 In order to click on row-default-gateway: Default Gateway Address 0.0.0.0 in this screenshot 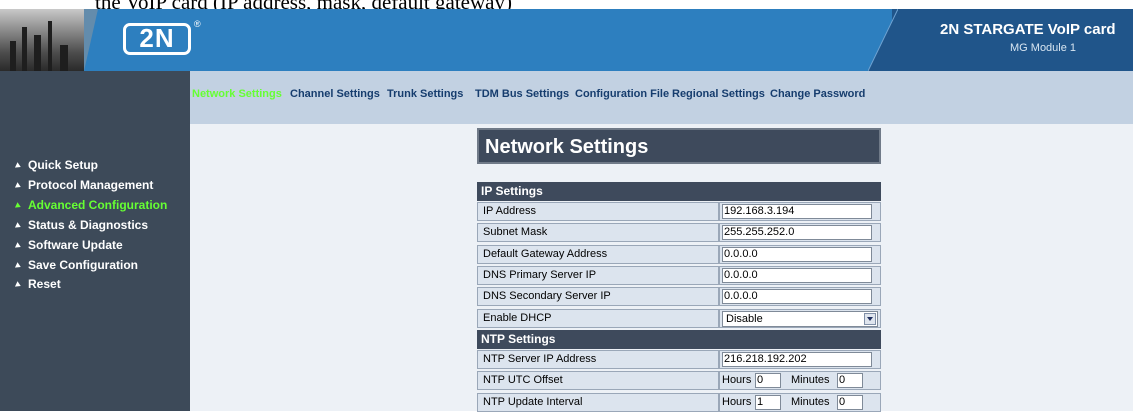, I will do `click(679, 254)`.